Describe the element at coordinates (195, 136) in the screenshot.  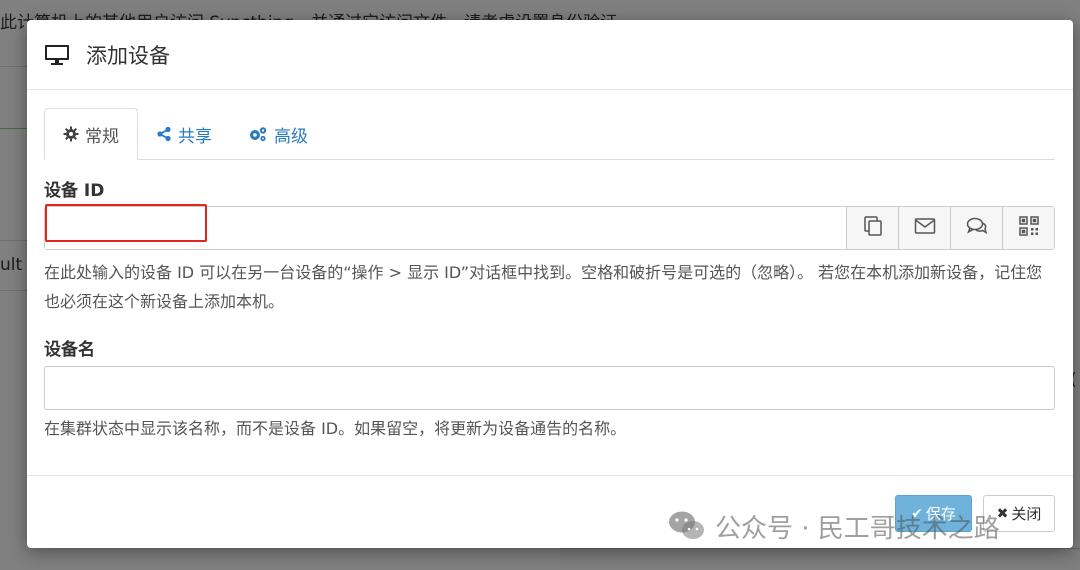
I see `tab-sharing-label: 共享` at that location.